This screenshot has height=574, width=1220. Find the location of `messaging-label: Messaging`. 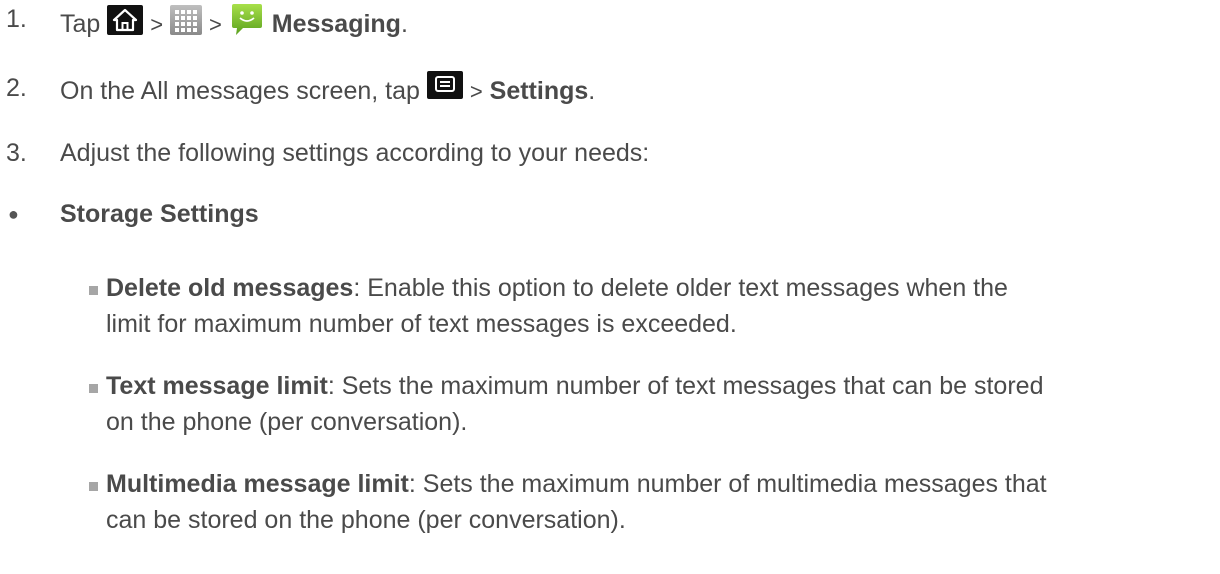

messaging-label: Messaging is located at coordinates (336, 24).